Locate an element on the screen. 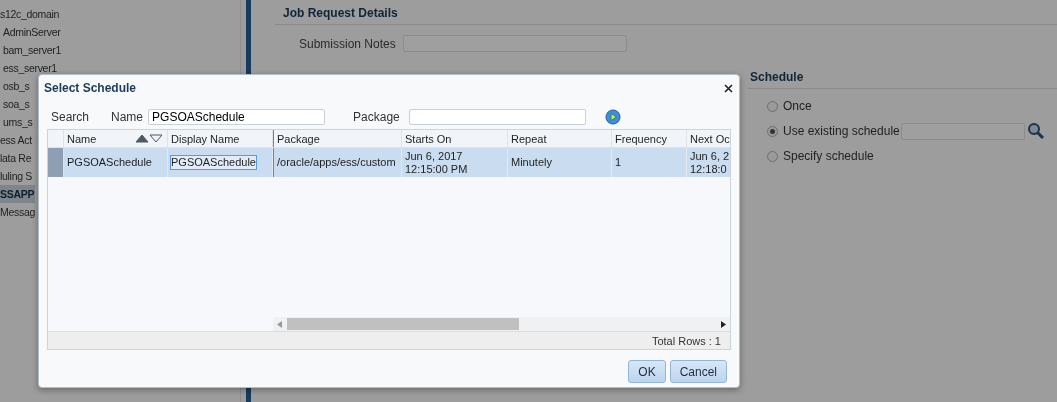 The width and height of the screenshot is (1057, 402). radio-label: Specify schedule is located at coordinates (828, 156).